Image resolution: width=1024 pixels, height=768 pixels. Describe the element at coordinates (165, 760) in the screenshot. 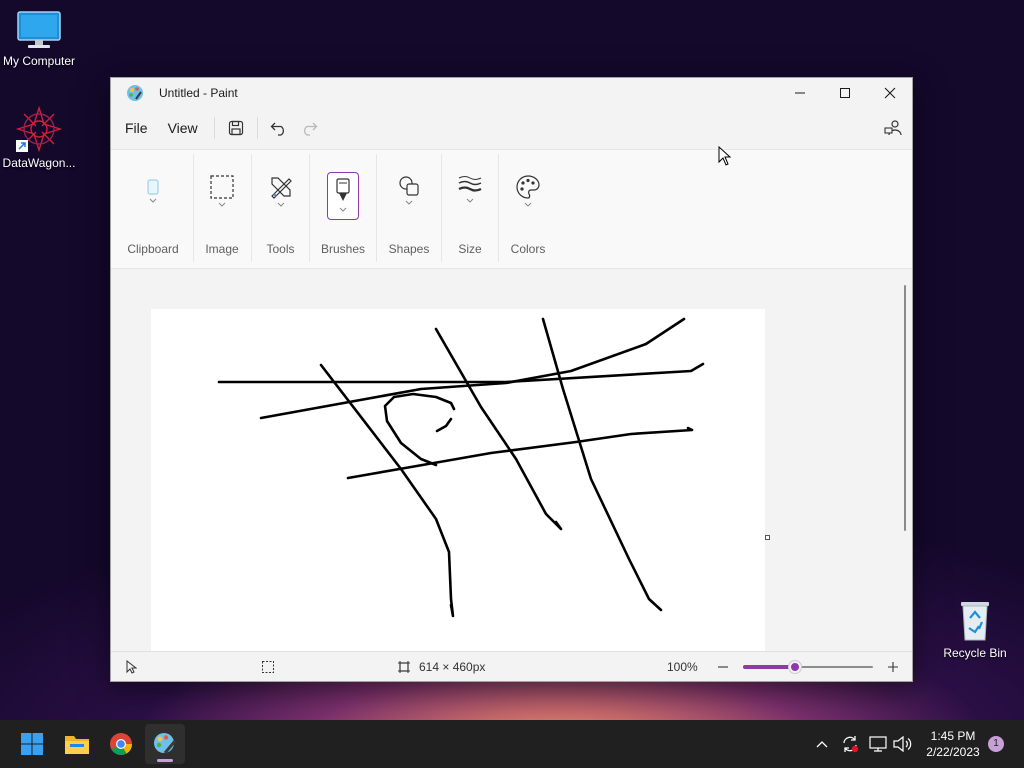

I see `active-indicator` at that location.